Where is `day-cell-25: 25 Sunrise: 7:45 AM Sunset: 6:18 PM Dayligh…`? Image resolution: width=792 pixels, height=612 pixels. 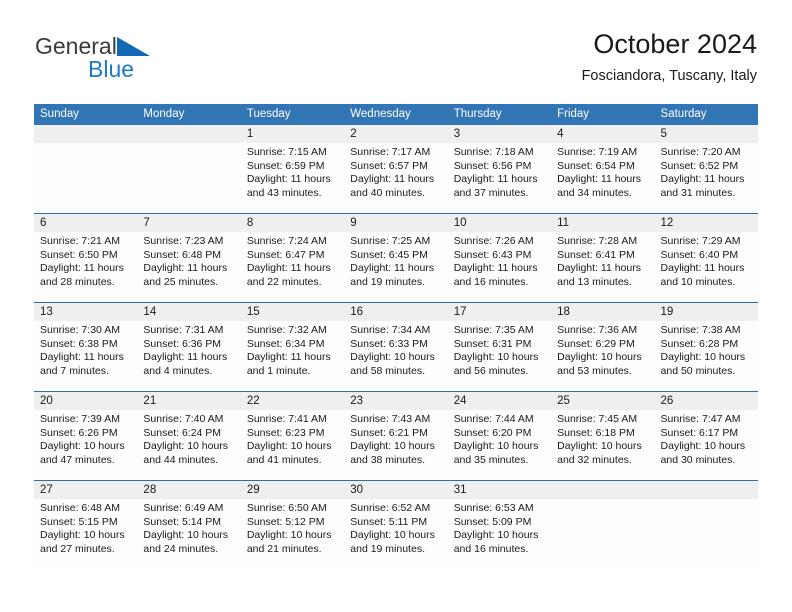
day-cell-25: 25 Sunrise: 7:45 AM Sunset: 6:18 PM Dayligh… is located at coordinates (602, 436).